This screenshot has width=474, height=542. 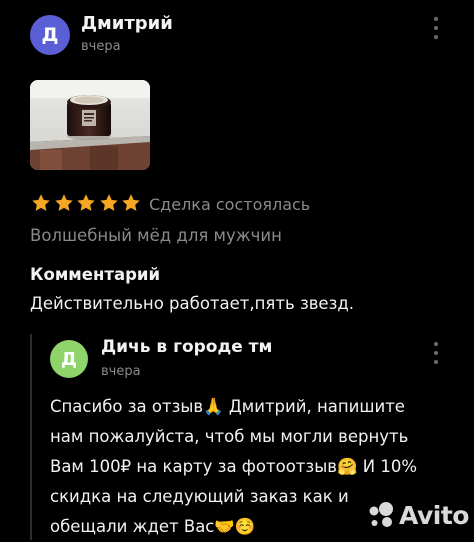 I want to click on reply-line: Спасибо за отзыв🙏 Дмитрий, напишите, so click(x=227, y=406).